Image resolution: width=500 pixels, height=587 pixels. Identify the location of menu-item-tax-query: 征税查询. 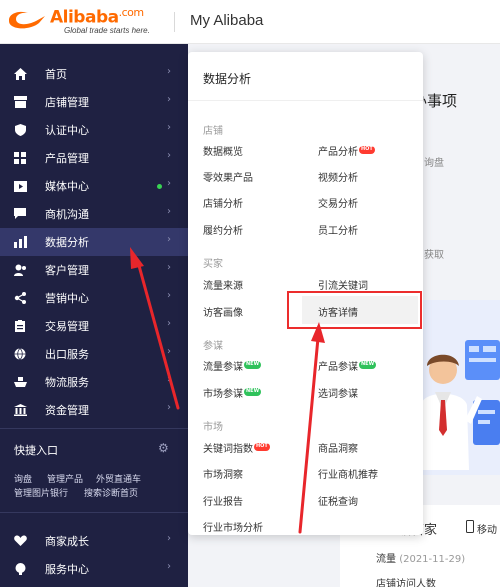
(338, 500).